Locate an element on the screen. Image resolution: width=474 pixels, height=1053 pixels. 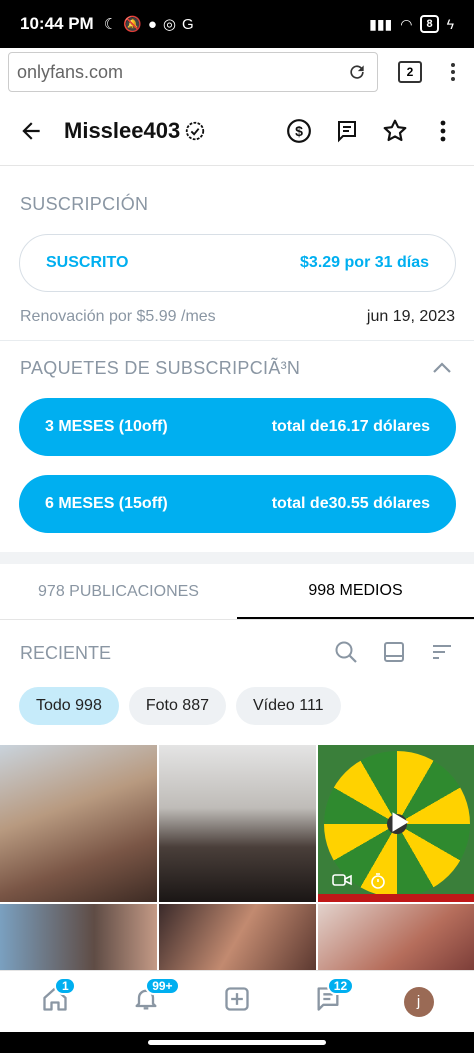
system-home-bar is located at coordinates (237, 1042).